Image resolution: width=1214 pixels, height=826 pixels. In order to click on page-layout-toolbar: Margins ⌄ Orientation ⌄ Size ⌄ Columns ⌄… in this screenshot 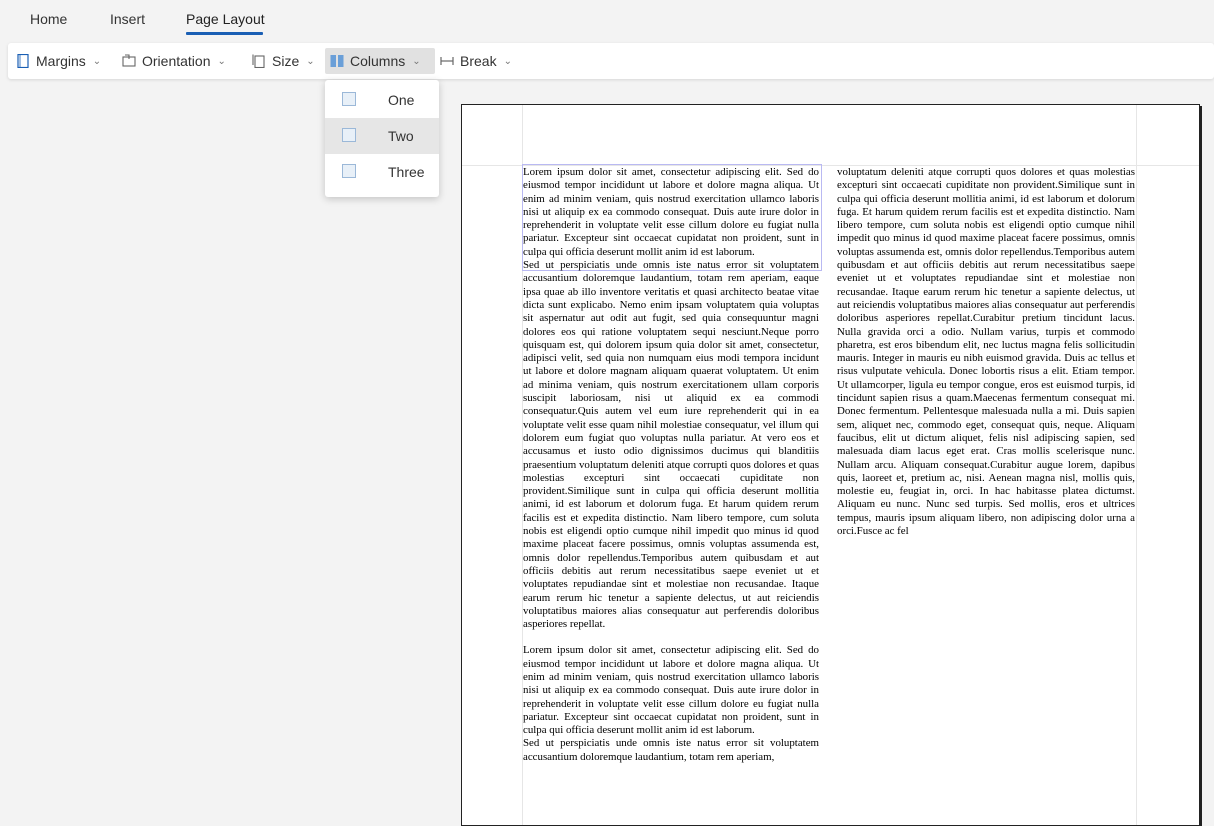, I will do `click(611, 61)`.